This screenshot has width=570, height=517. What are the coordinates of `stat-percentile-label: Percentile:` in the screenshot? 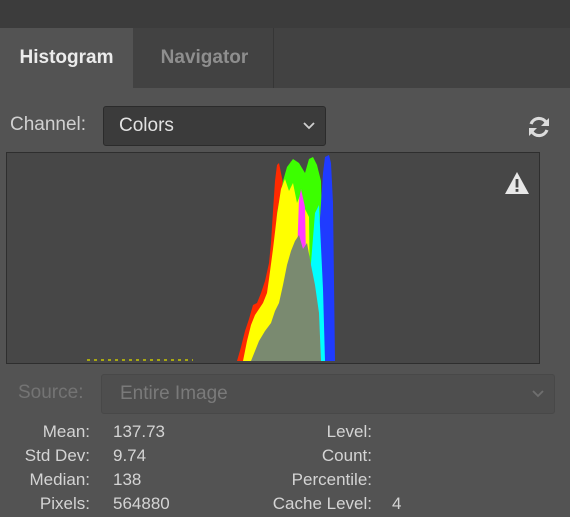 It's located at (331, 479).